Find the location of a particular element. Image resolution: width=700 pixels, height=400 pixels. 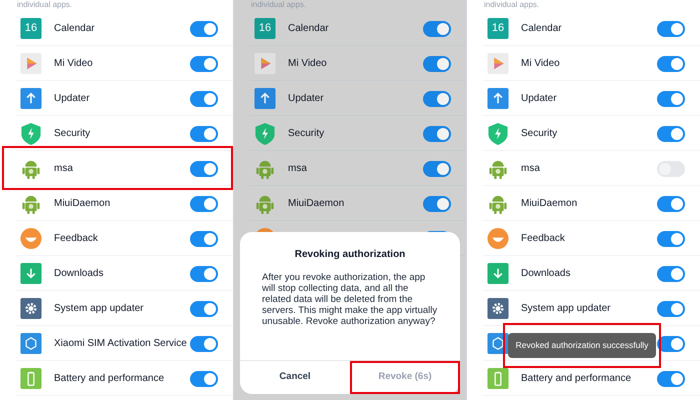

app-name: Xiaomi SIM Activation Service is located at coordinates (121, 344).